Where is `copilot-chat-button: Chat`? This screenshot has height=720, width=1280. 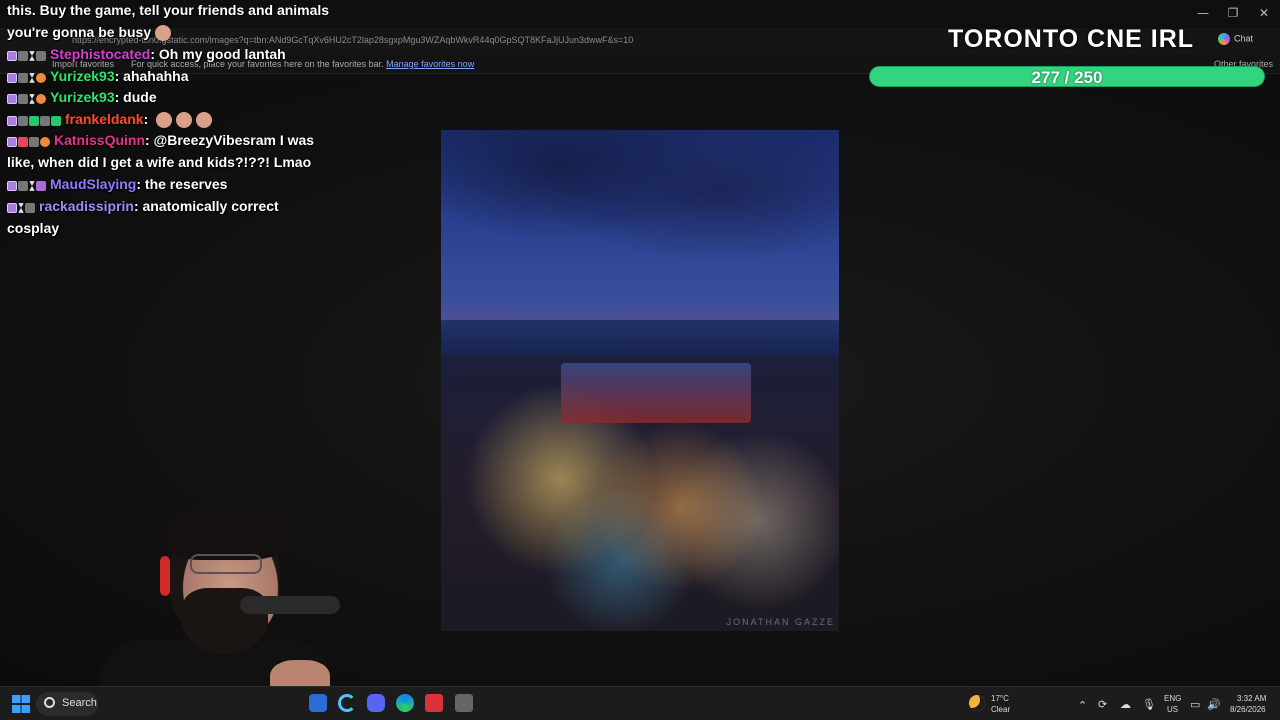 copilot-chat-button: Chat is located at coordinates (1235, 39).